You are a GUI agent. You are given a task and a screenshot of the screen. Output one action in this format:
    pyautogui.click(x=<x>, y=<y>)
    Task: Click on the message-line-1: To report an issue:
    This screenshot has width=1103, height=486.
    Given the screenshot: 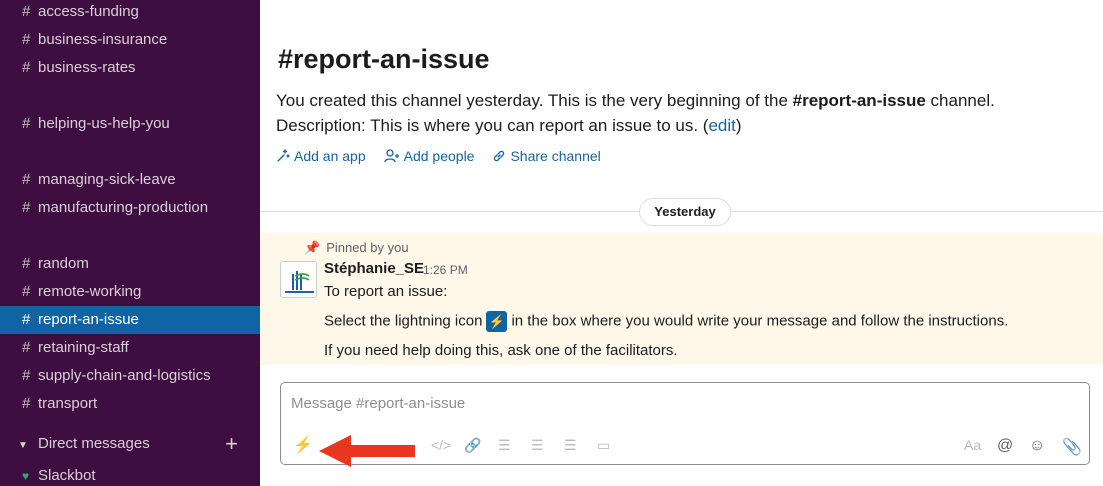 What is the action you would take?
    pyautogui.click(x=386, y=291)
    